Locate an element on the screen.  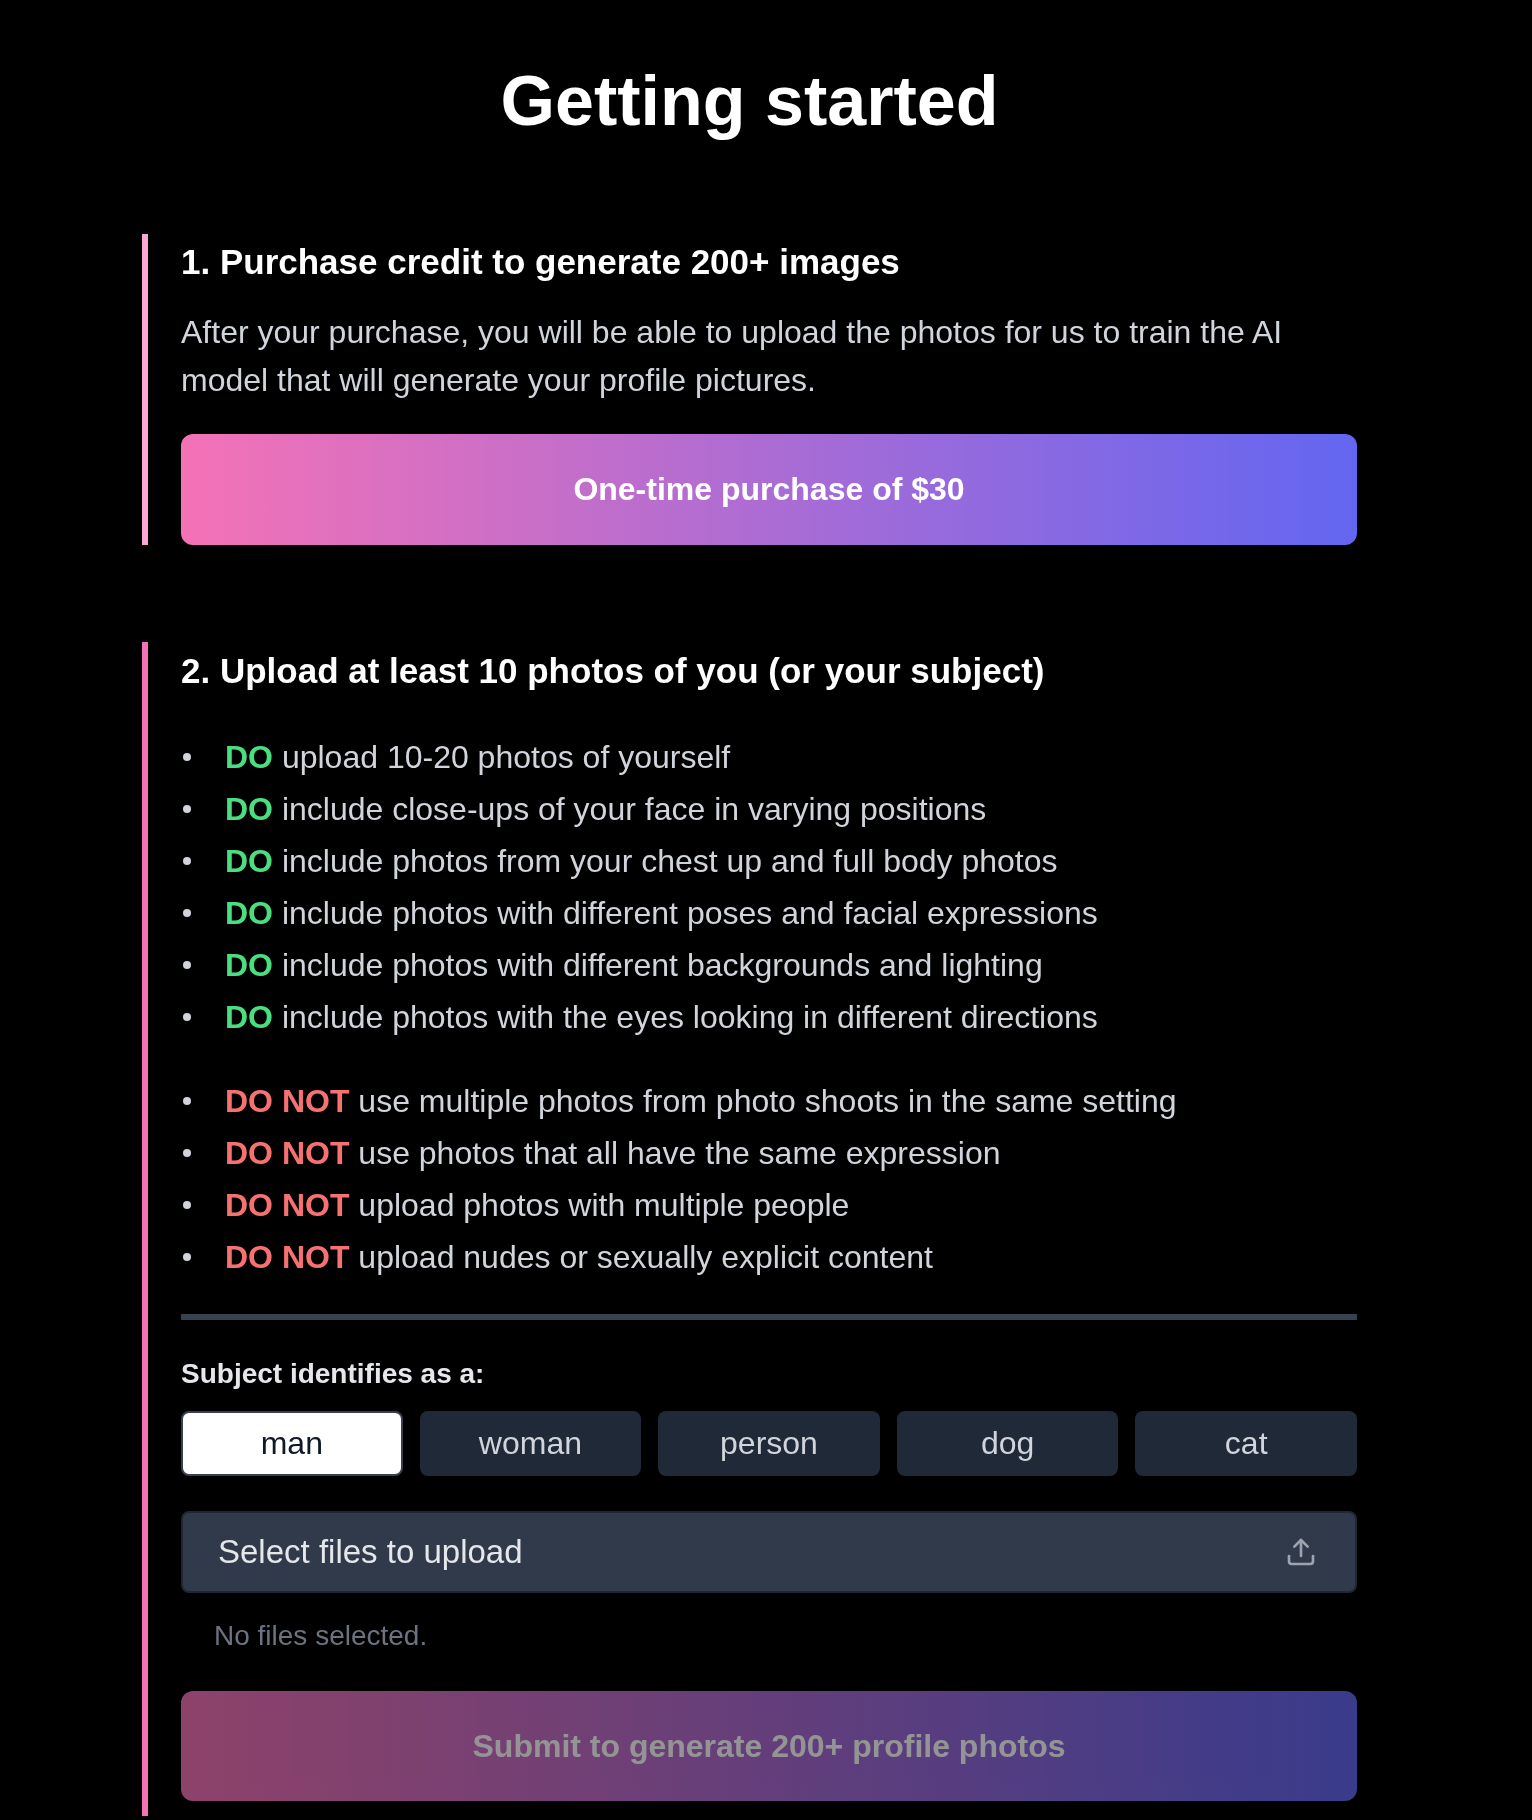
subject-option: woman is located at coordinates (530, 1443).